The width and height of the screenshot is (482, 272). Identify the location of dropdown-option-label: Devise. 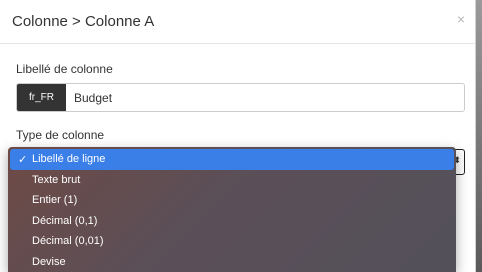
(49, 261).